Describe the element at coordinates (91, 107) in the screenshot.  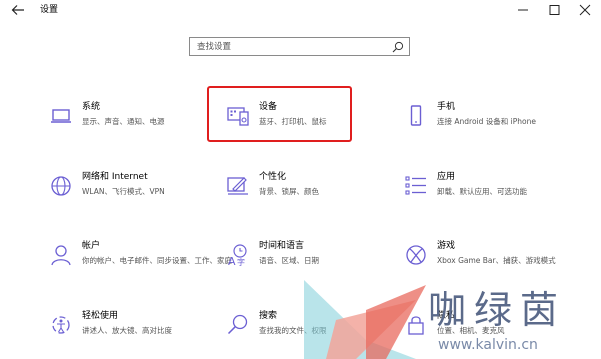
I see `category-title: 系统` at that location.